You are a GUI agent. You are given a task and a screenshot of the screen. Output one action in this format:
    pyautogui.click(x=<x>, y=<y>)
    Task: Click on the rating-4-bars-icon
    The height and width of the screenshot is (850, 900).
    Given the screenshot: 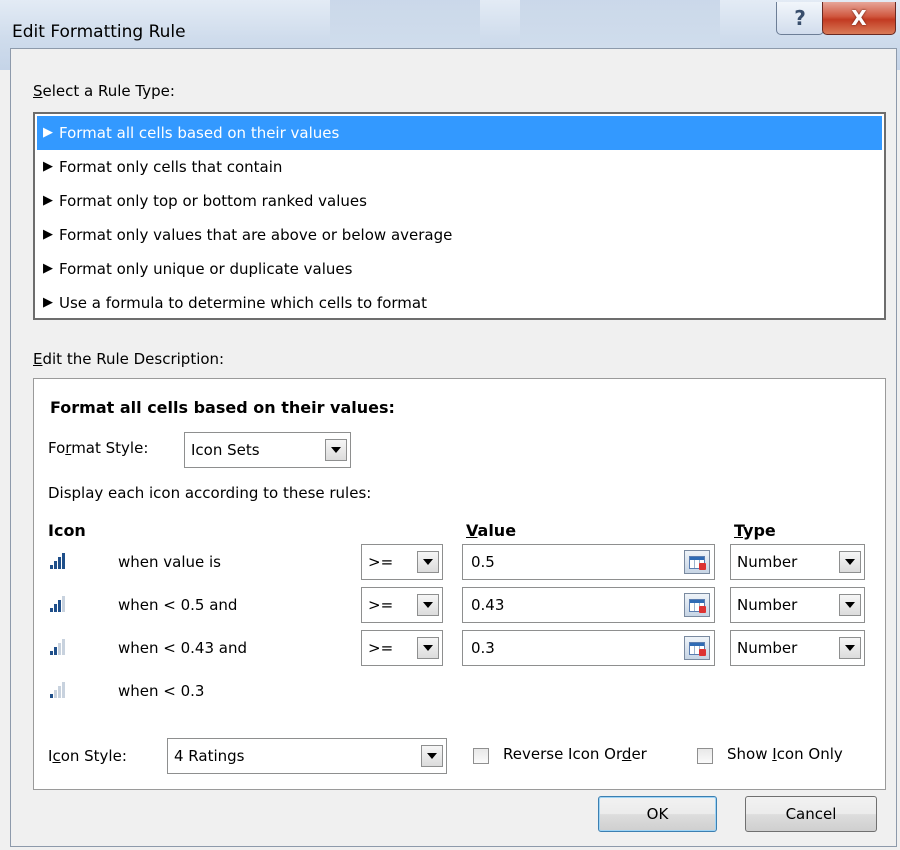 What is the action you would take?
    pyautogui.click(x=59, y=561)
    